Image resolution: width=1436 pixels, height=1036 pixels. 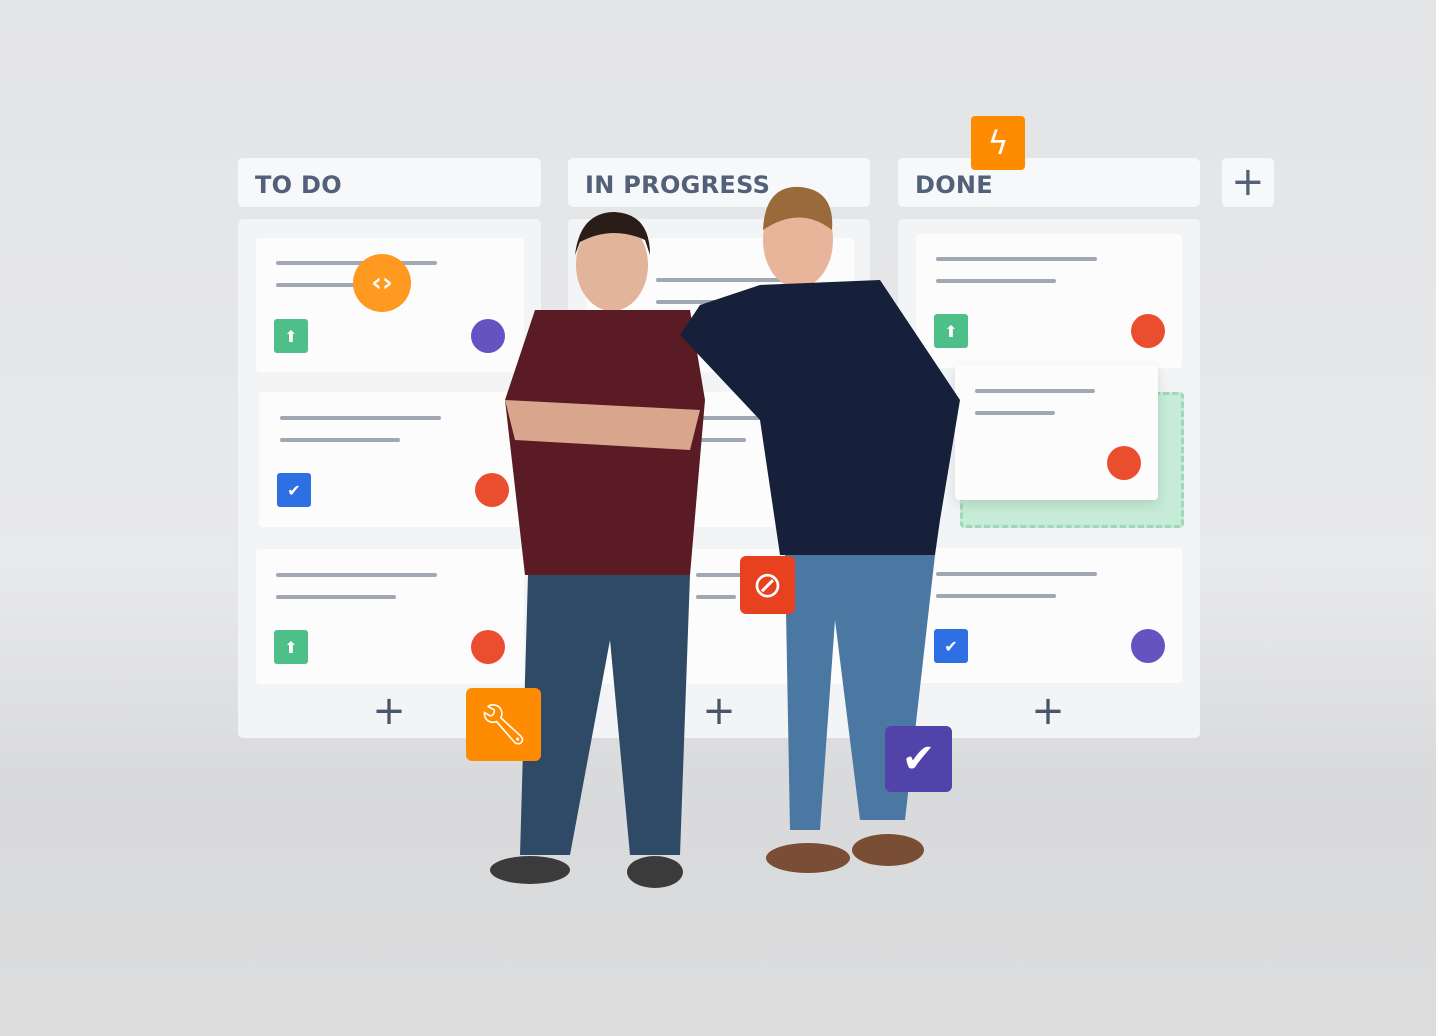 What do you see at coordinates (918, 759) in the screenshot?
I see `check-icon: ✔` at bounding box center [918, 759].